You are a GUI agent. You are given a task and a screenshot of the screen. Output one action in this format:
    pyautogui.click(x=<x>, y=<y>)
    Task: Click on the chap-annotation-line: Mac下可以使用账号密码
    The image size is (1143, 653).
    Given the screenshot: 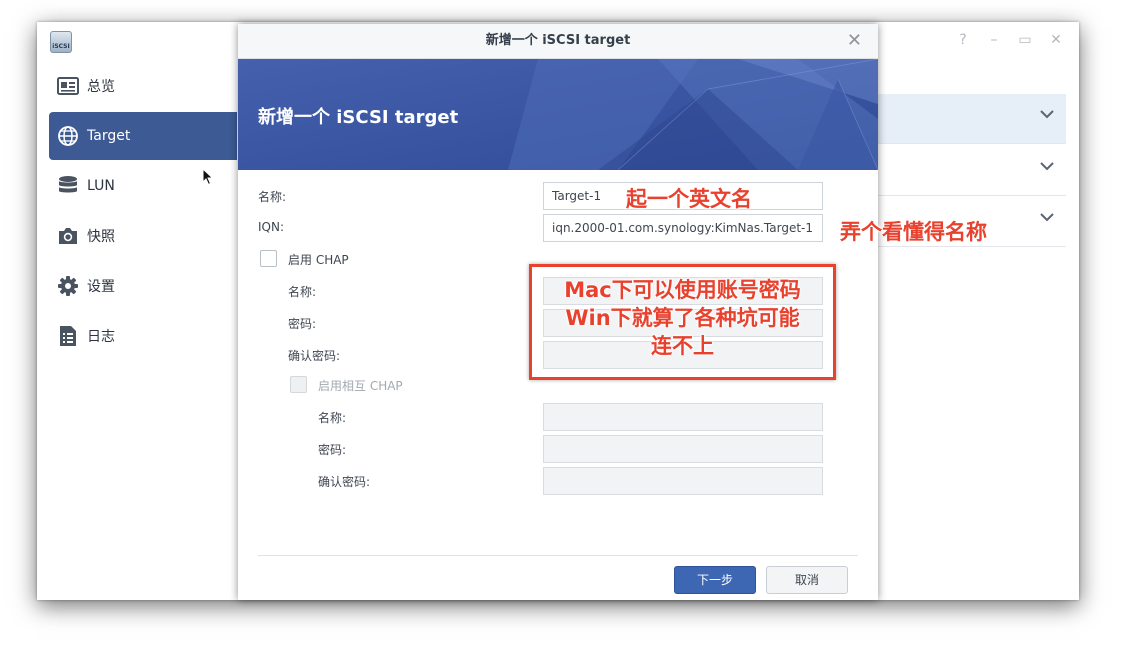 What is the action you would take?
    pyautogui.click(x=682, y=290)
    